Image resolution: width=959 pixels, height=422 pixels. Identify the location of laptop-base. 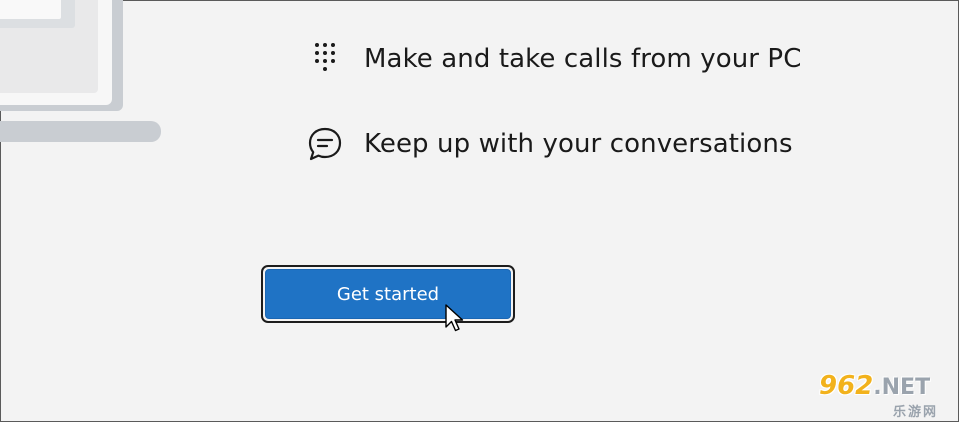
(80, 131).